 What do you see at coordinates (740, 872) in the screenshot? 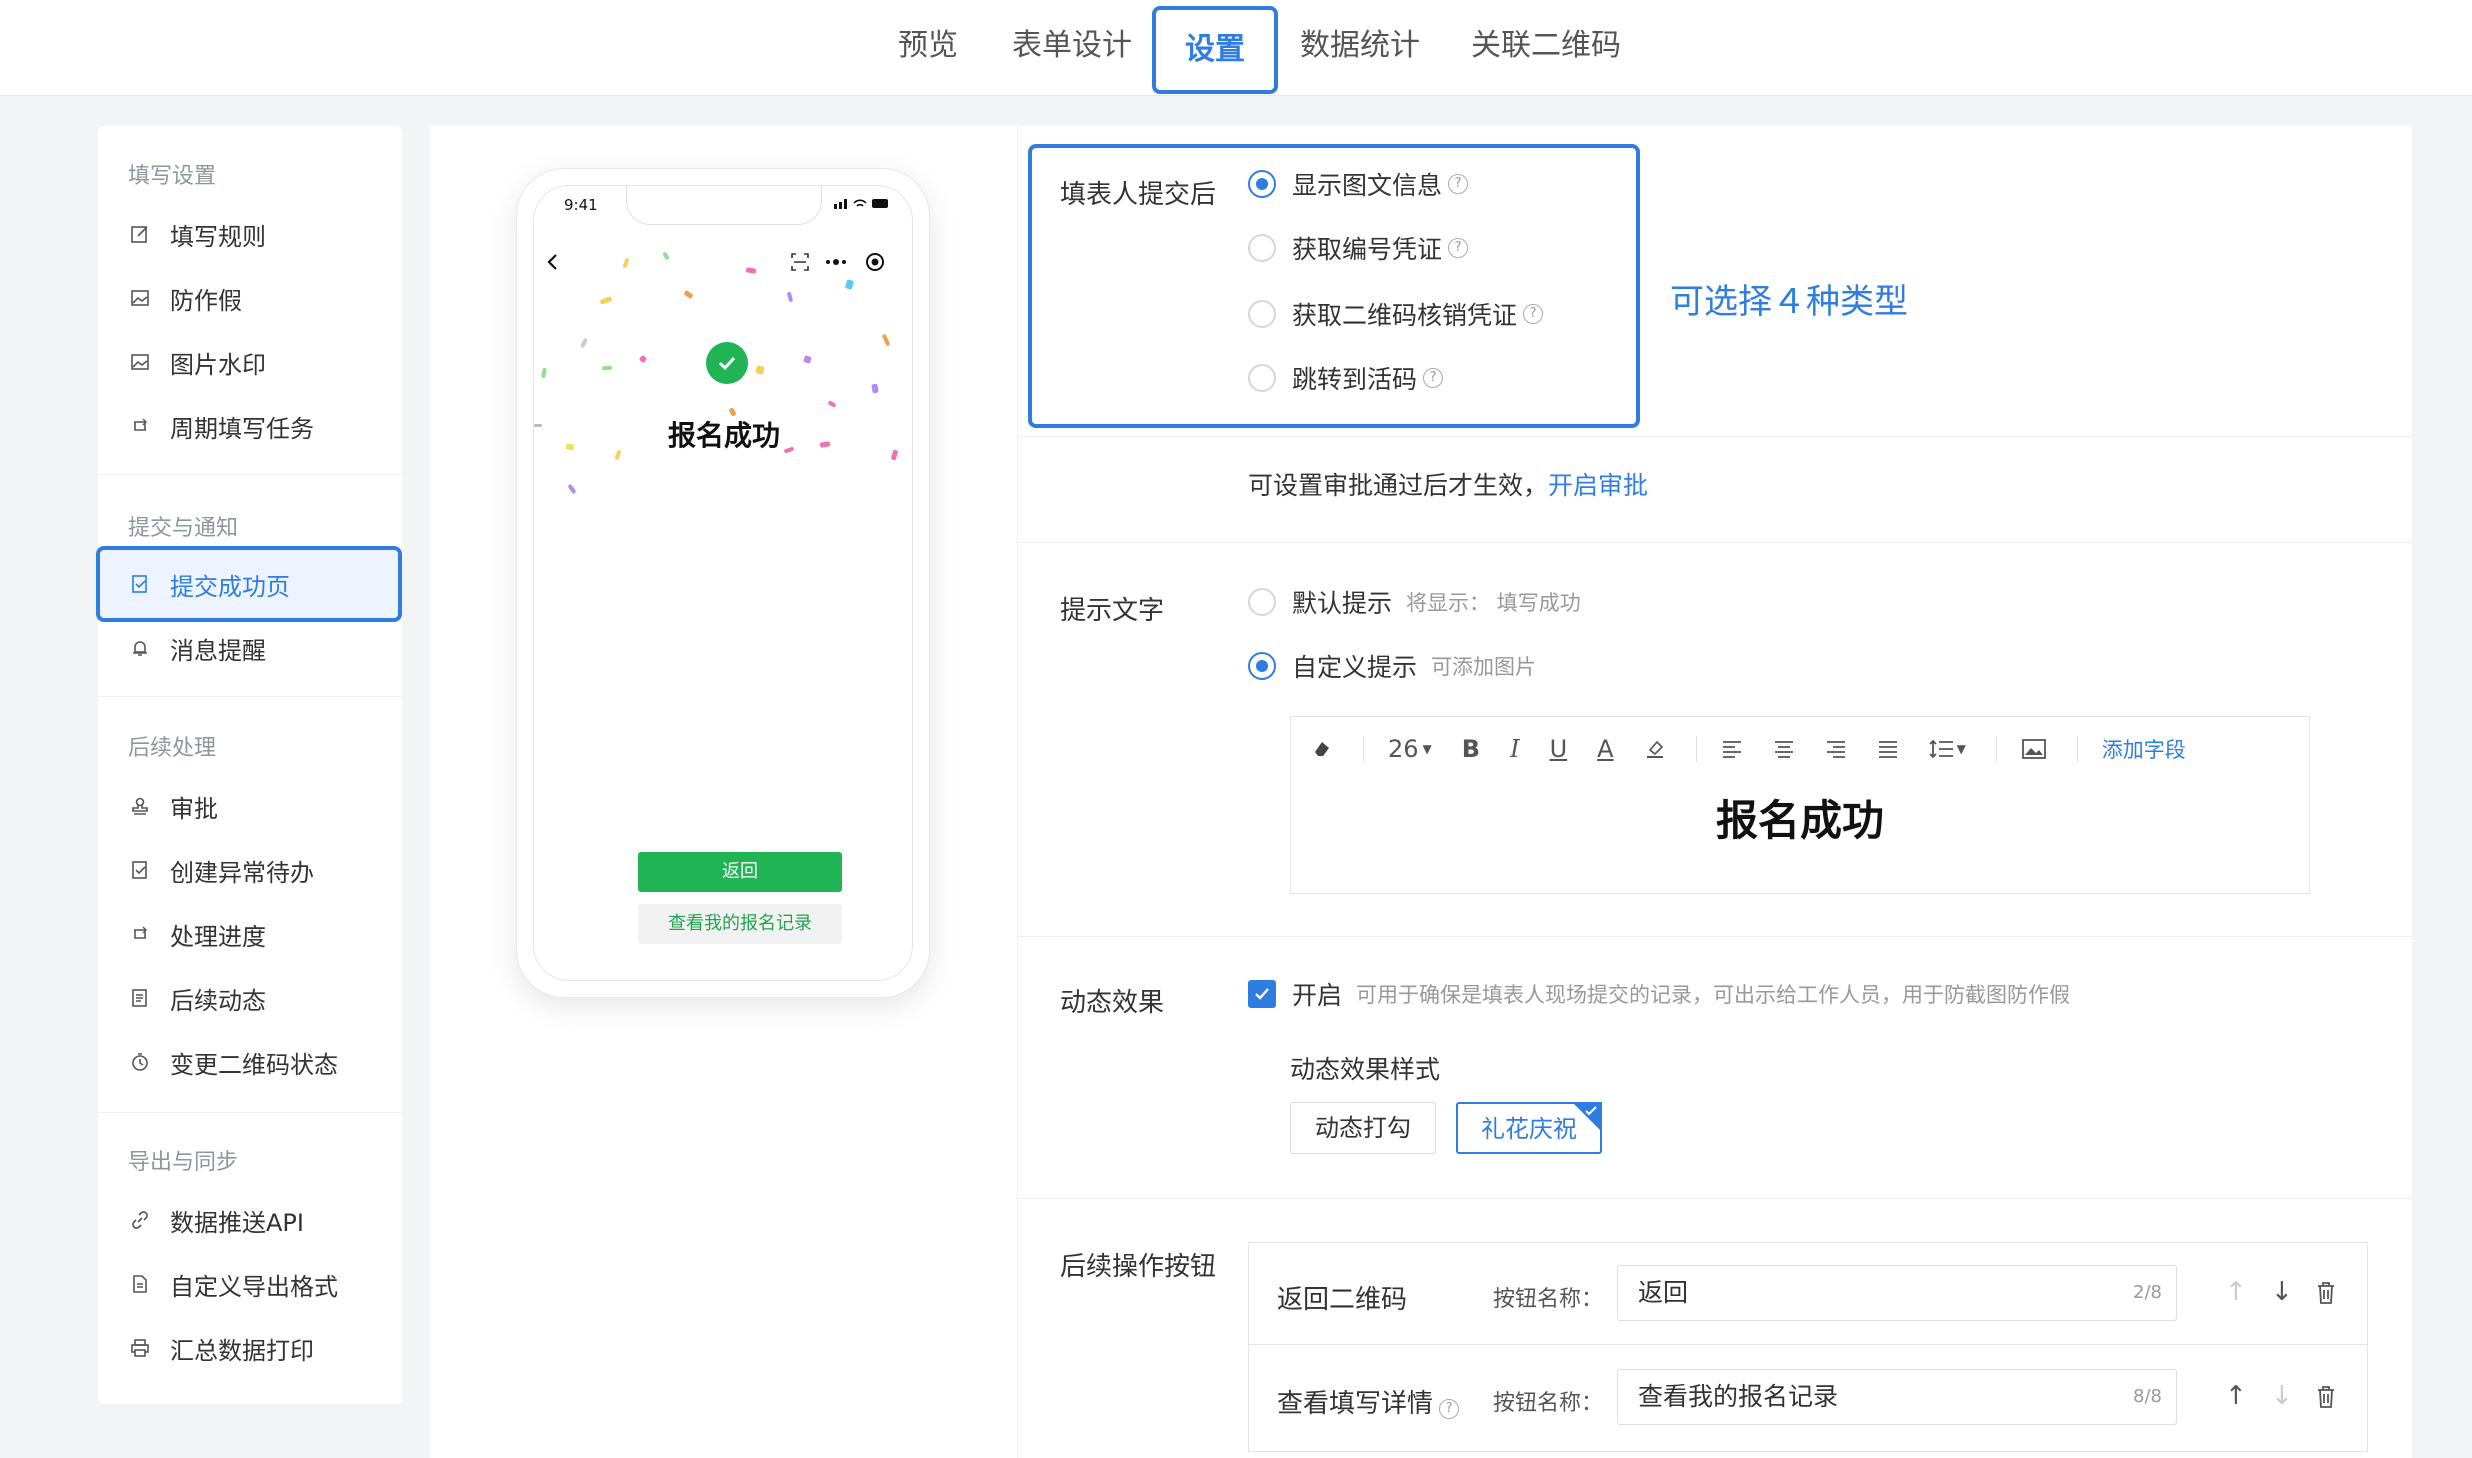
I see `phone-return-button: 返回` at bounding box center [740, 872].